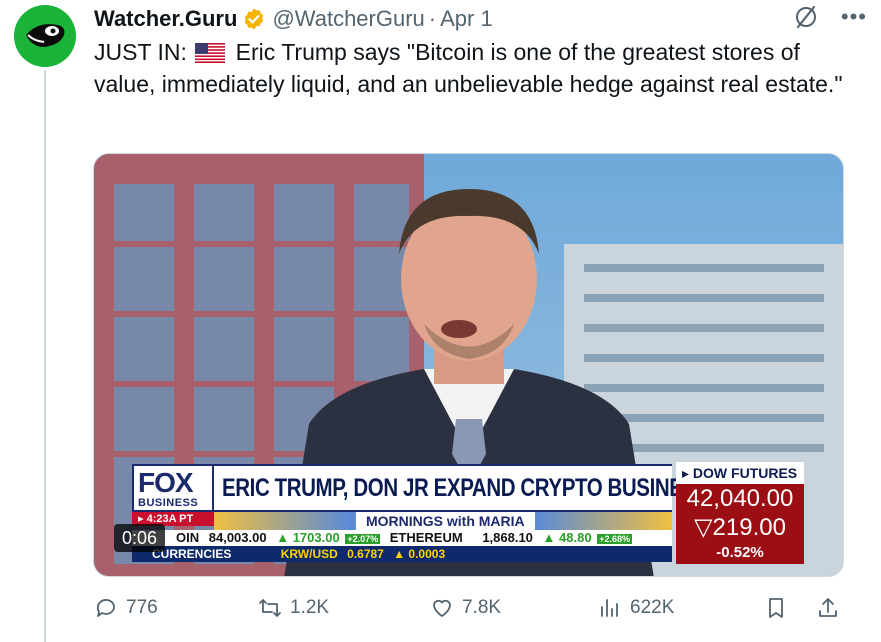 This screenshot has width=881, height=642. Describe the element at coordinates (140, 538) in the screenshot. I see `video-timecode: 0:06` at that location.